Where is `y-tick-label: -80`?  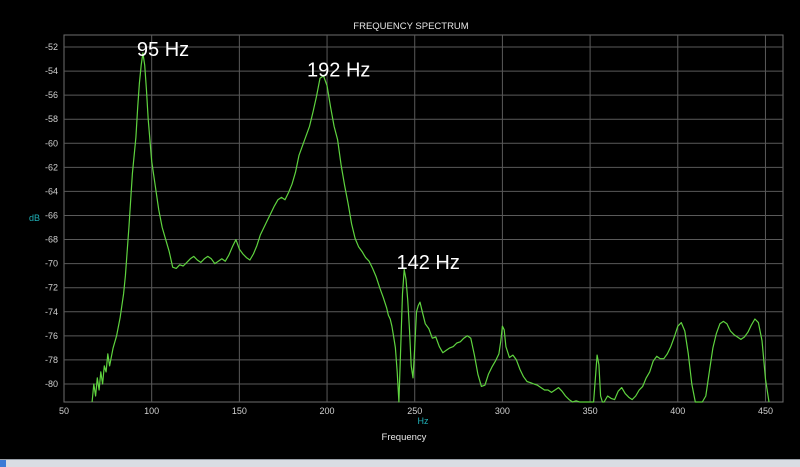 y-tick-label: -80 is located at coordinates (51, 384).